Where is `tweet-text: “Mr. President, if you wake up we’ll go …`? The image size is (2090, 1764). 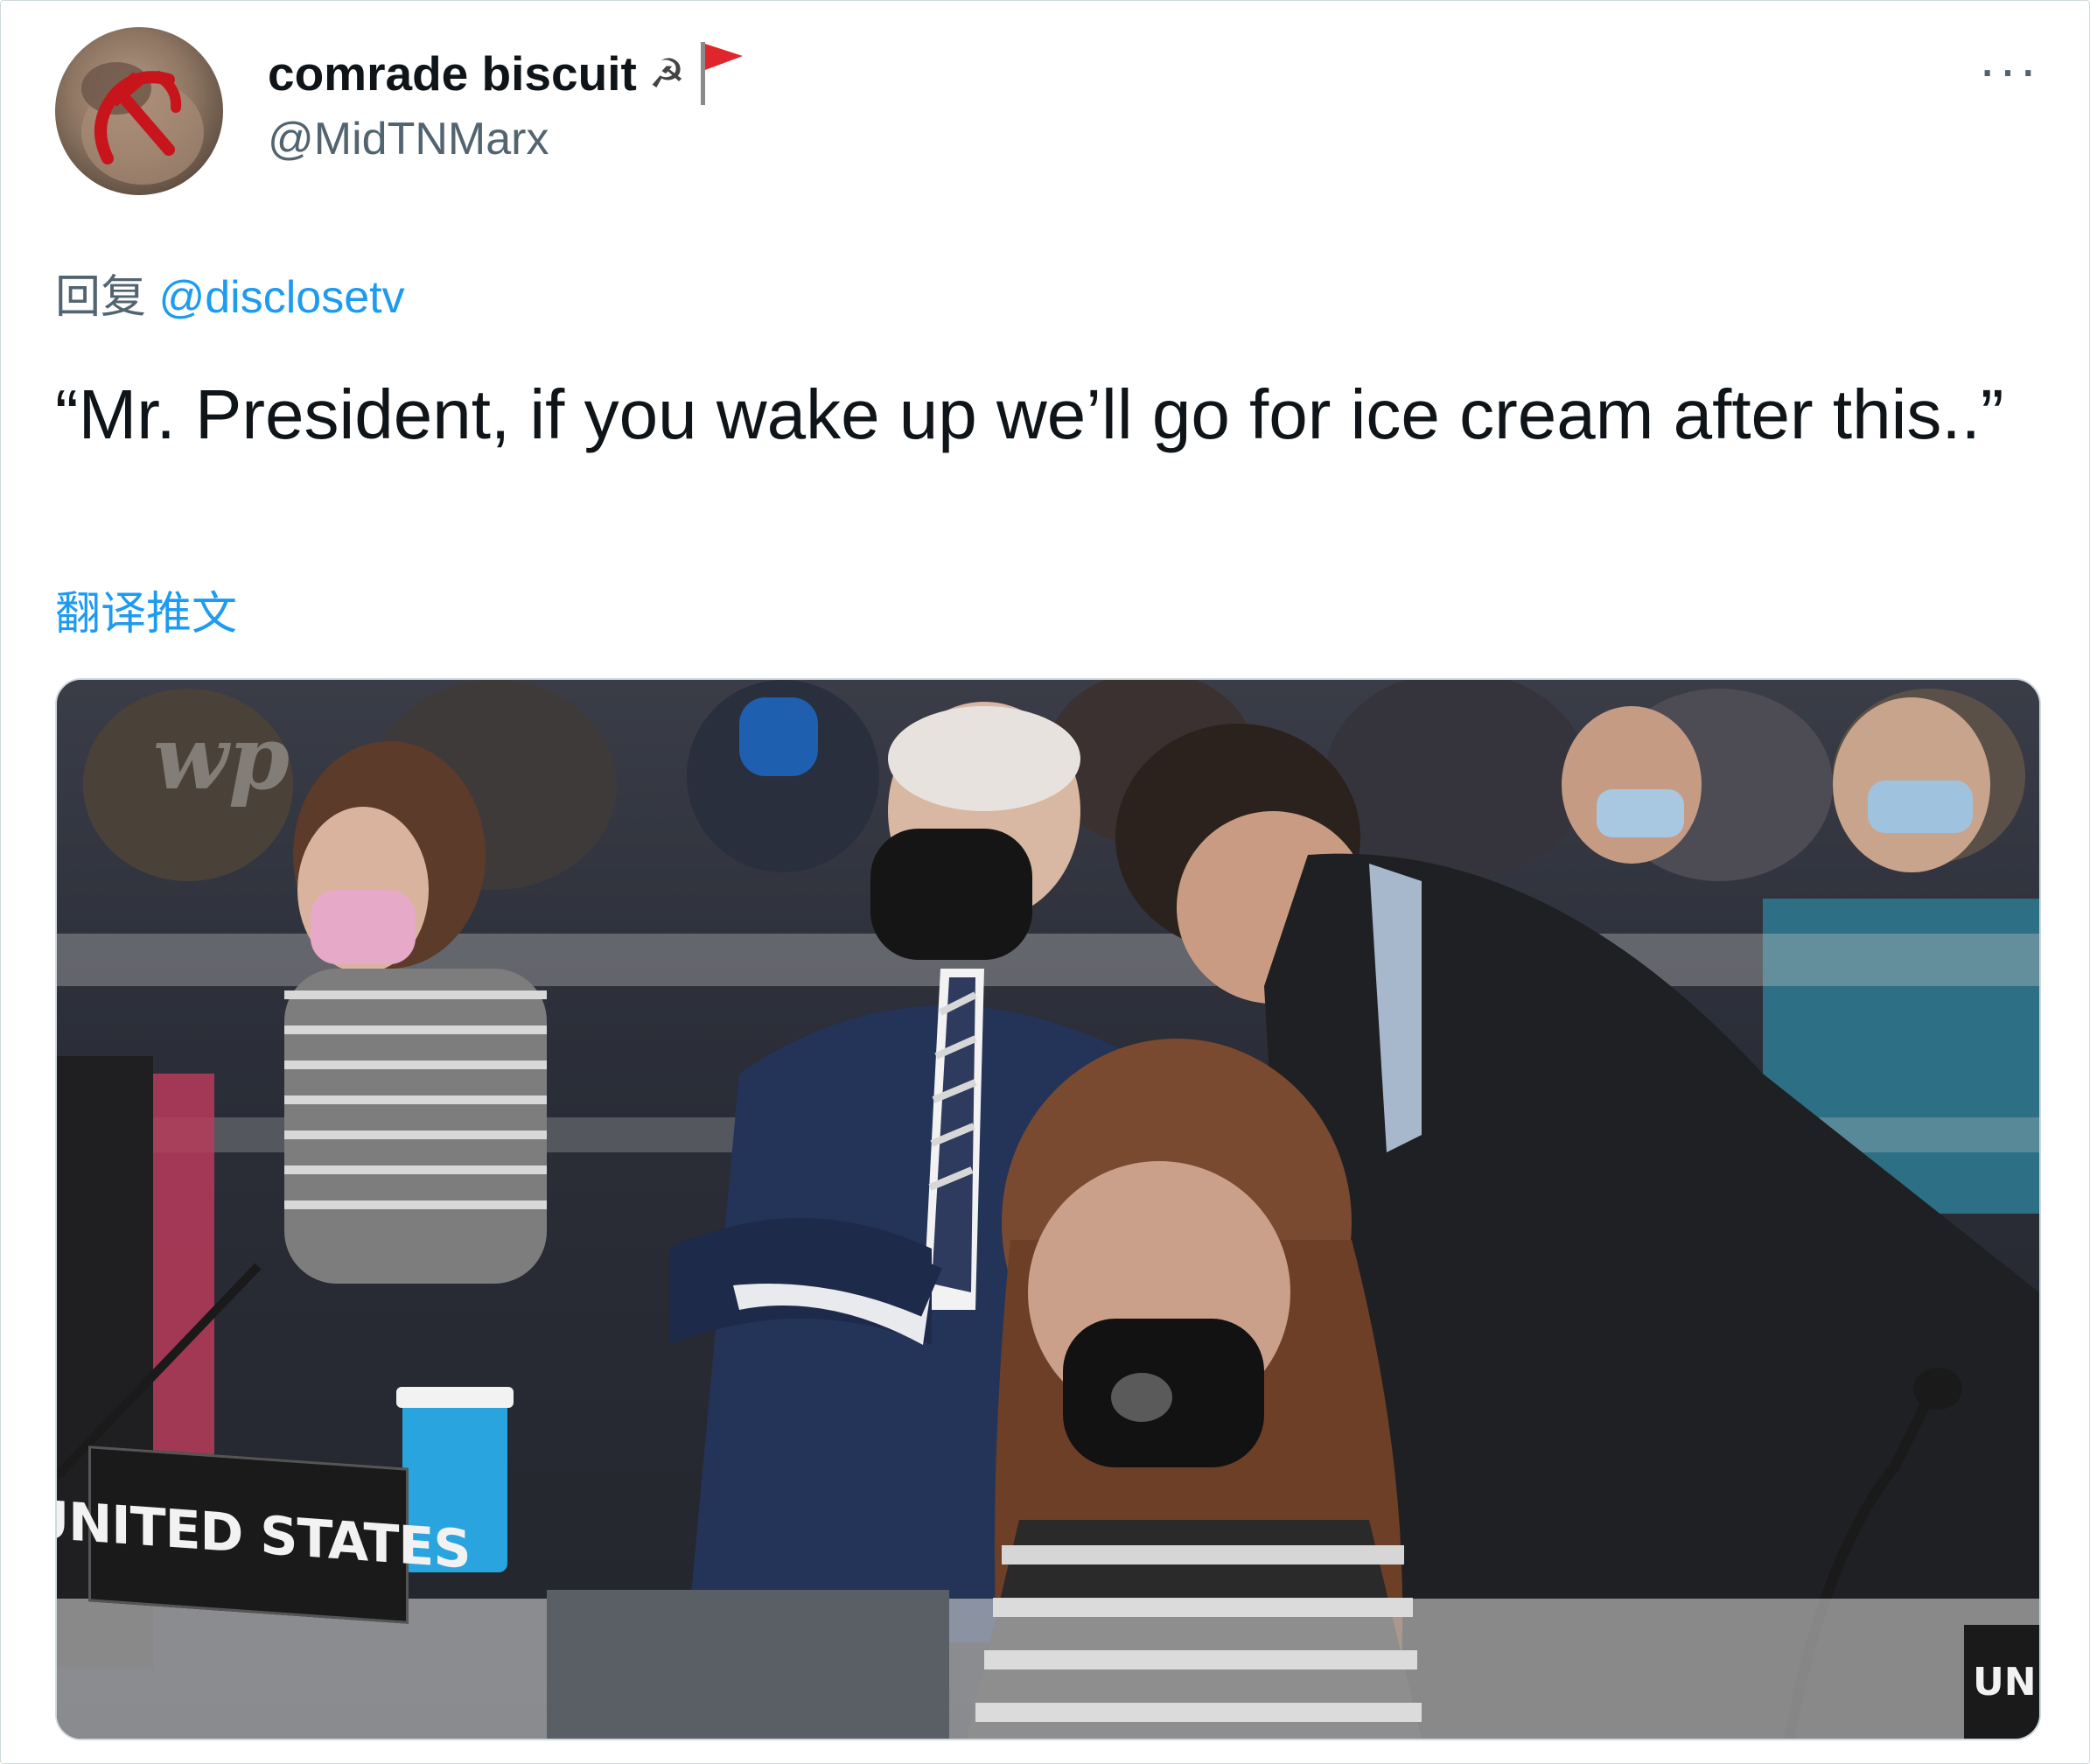
tweet-text: “Mr. President, if you wake up we’ll go … is located at coordinates (1029, 414).